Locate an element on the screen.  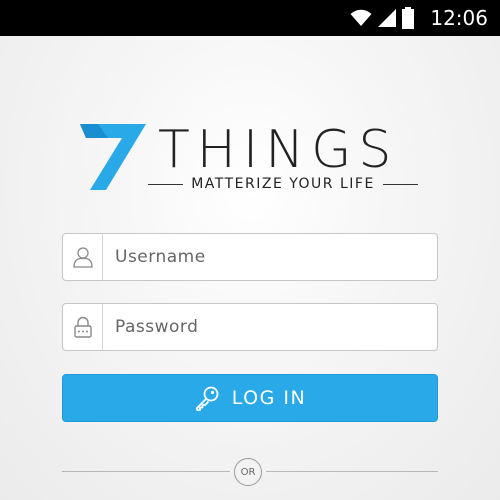
login-button: LOG IN is located at coordinates (250, 398).